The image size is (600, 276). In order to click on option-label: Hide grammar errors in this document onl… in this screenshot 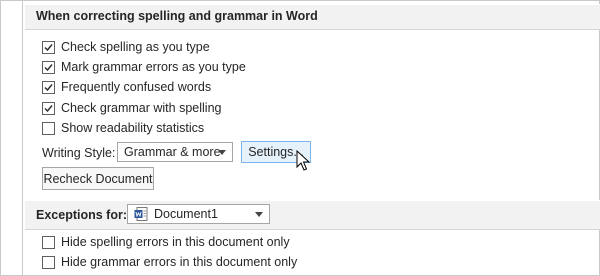, I will do `click(179, 262)`.